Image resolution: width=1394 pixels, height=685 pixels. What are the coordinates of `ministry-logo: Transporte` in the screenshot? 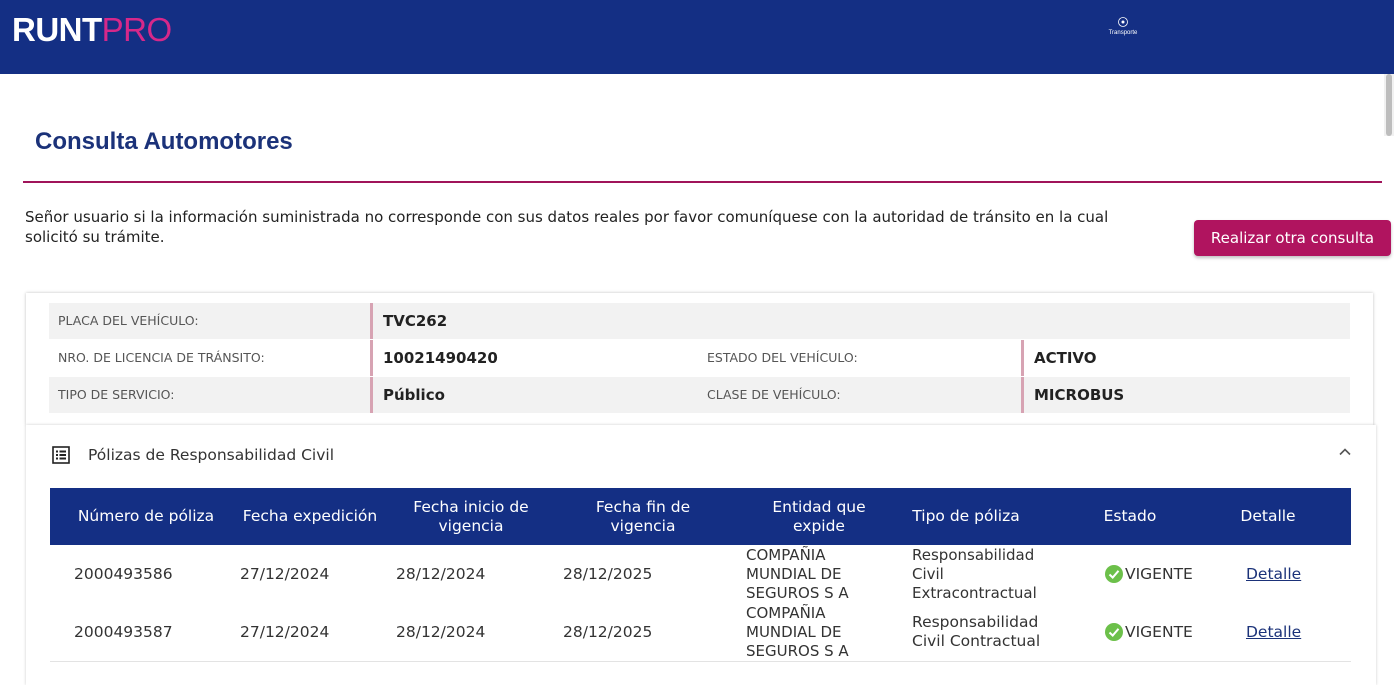 It's located at (1123, 26).